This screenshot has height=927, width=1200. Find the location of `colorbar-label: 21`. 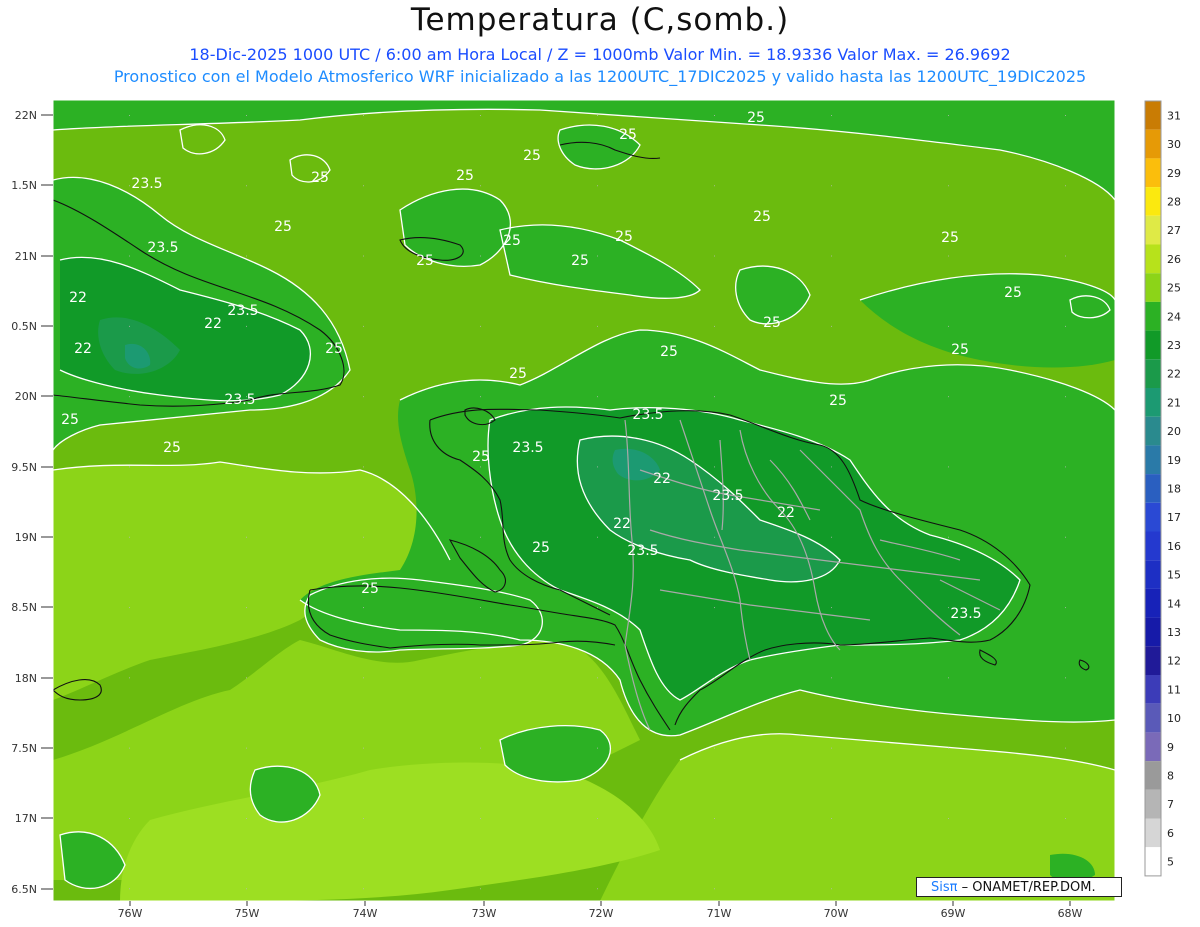

colorbar-label: 21 is located at coordinates (1174, 402).